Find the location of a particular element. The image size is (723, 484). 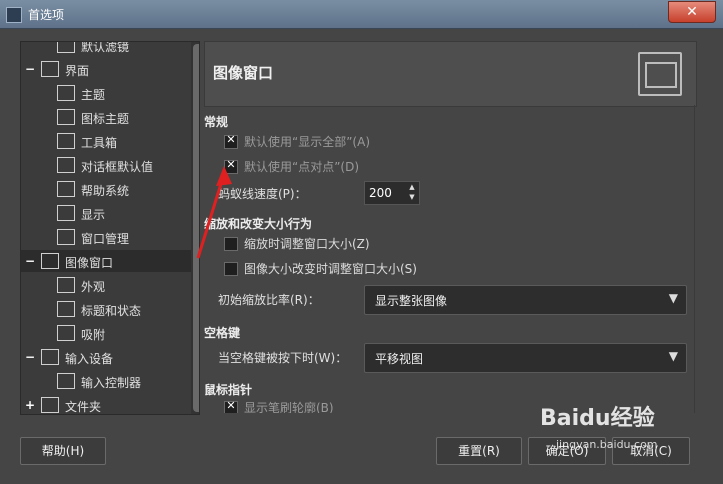

watermark-url: jingyan.baidu.com is located at coordinates (607, 444).